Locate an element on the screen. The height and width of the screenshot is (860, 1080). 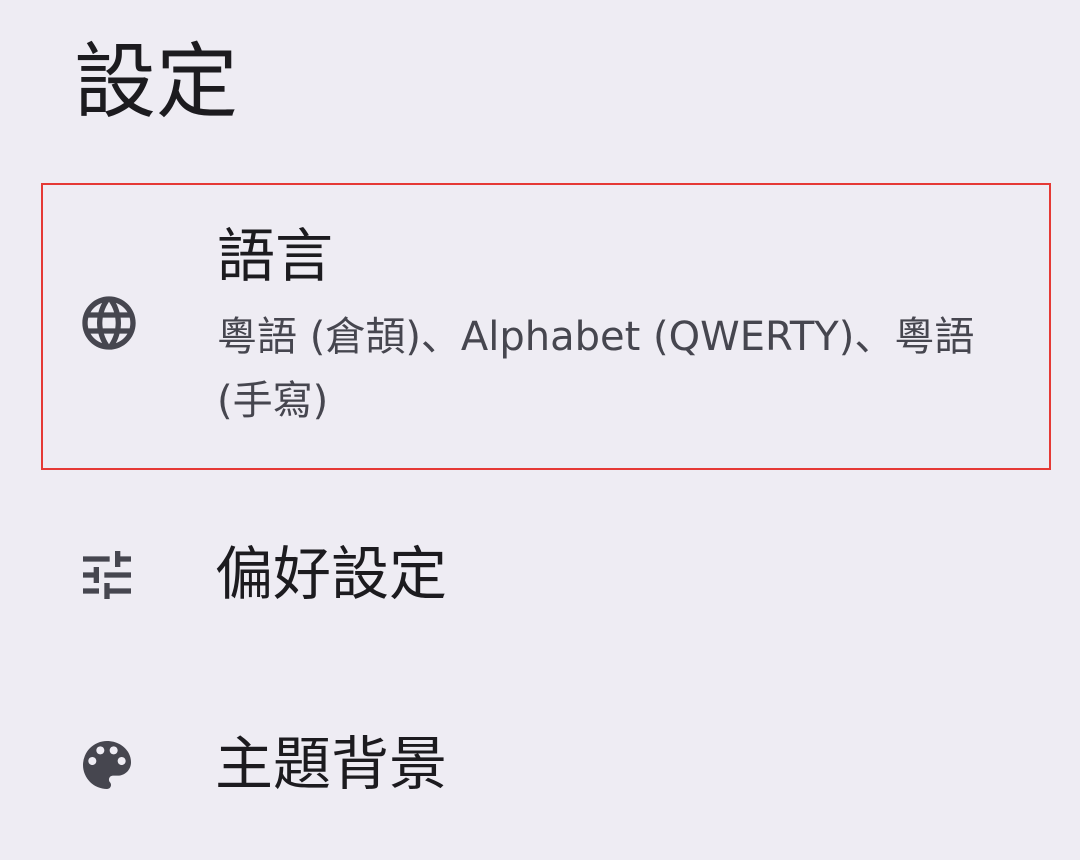
tune-sliders-icon is located at coordinates (107, 575).